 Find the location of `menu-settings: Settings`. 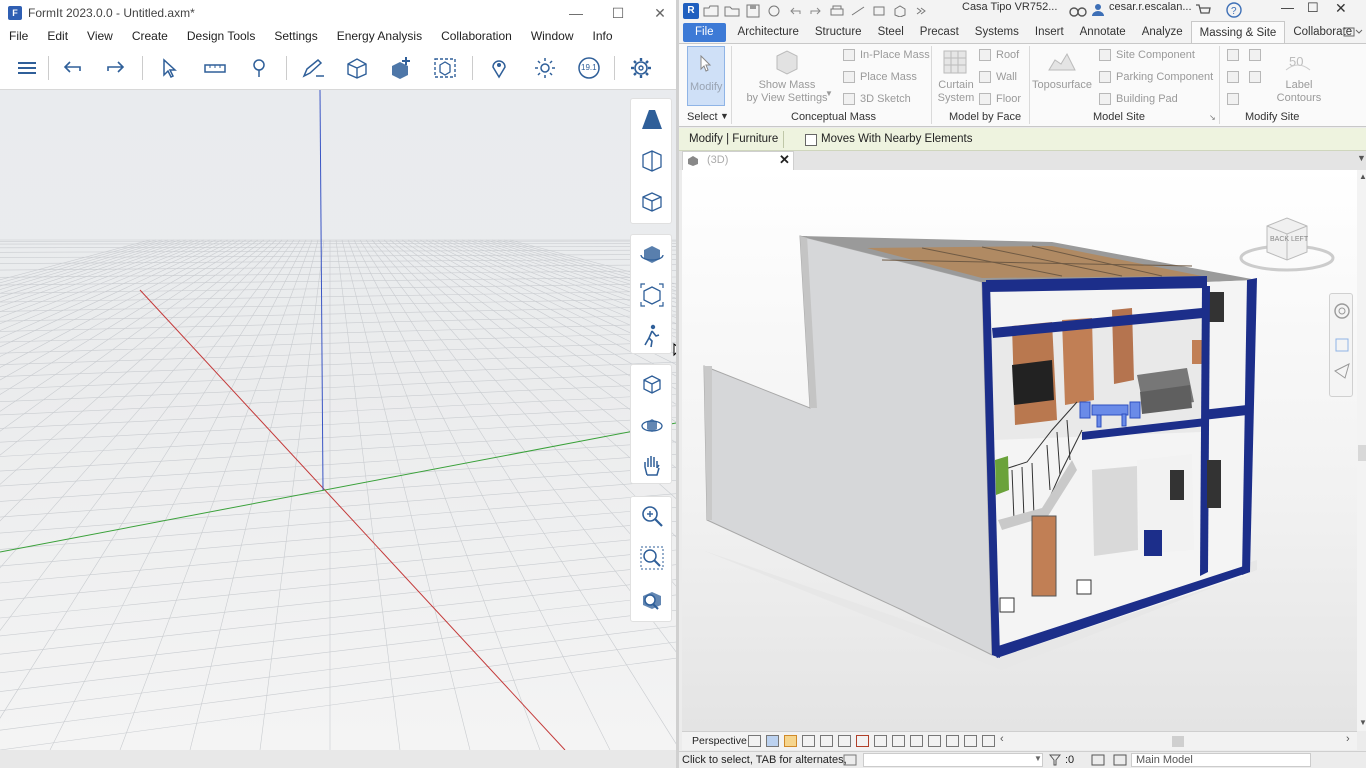

menu-settings: Settings is located at coordinates (296, 36).